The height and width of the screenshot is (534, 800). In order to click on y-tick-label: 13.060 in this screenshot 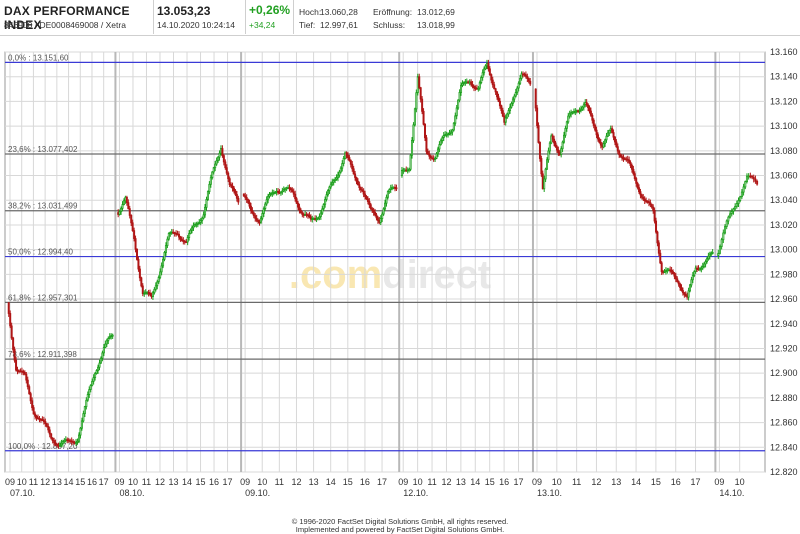, I will do `click(784, 176)`.